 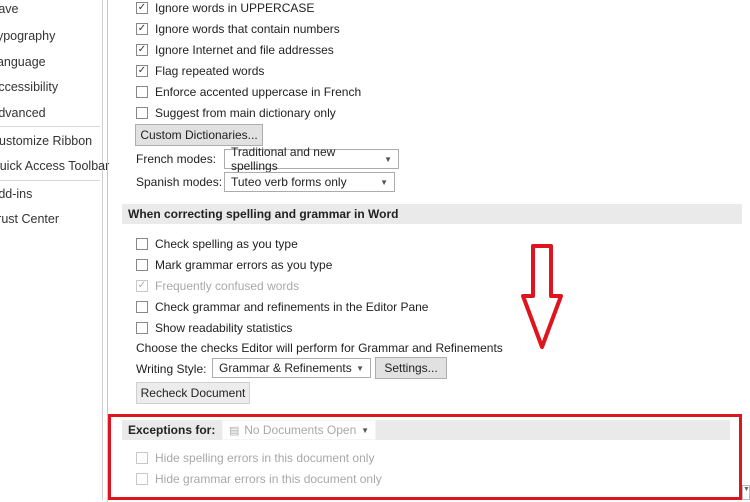 I want to click on option-label: Check spelling as you type, so click(x=226, y=244).